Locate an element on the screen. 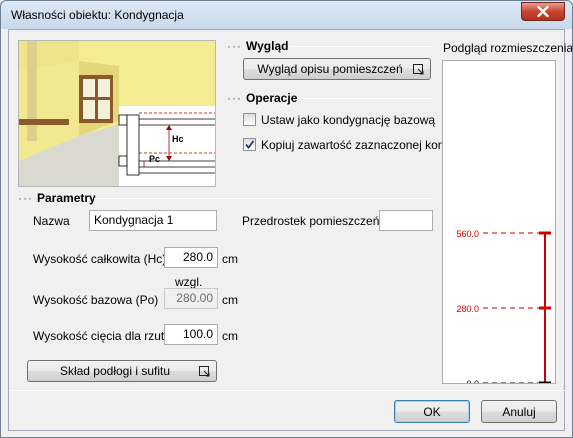  title-bar: Własności obiektu: Kondygnacja is located at coordinates (286, 15).